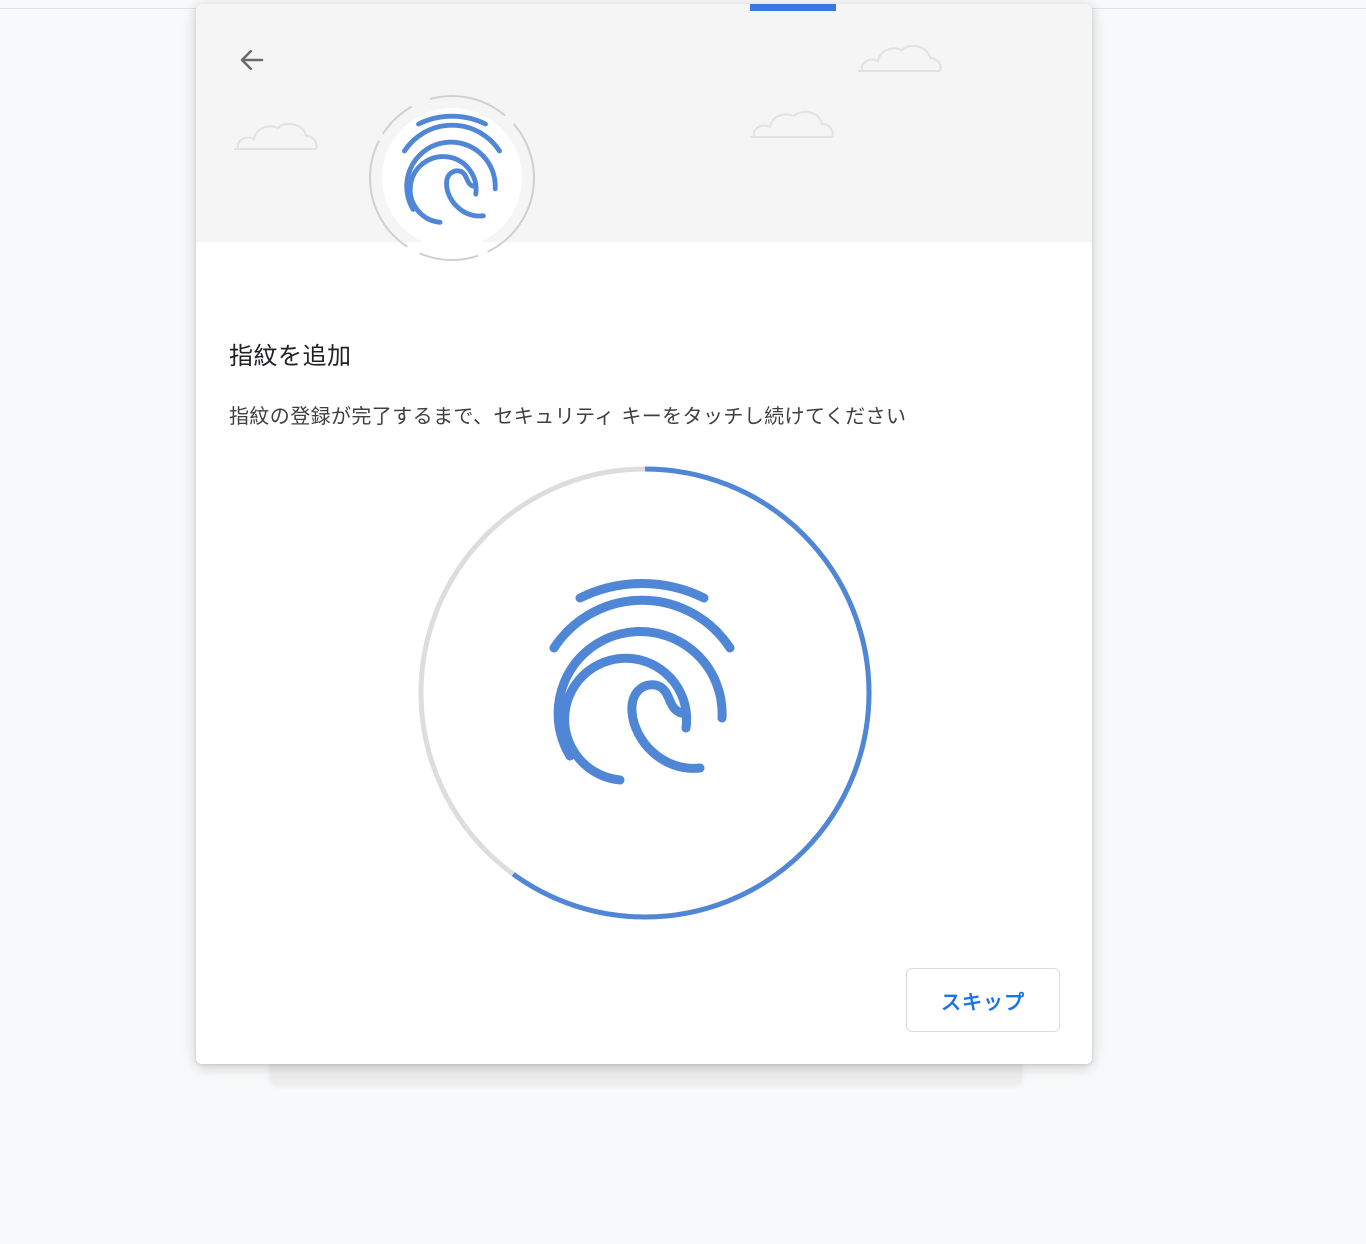 The height and width of the screenshot is (1244, 1366). Describe the element at coordinates (568, 416) in the screenshot. I see `dialog-description: 指紋の登録が完了するまで、セキュリティ キーをタッチし続けてください` at that location.